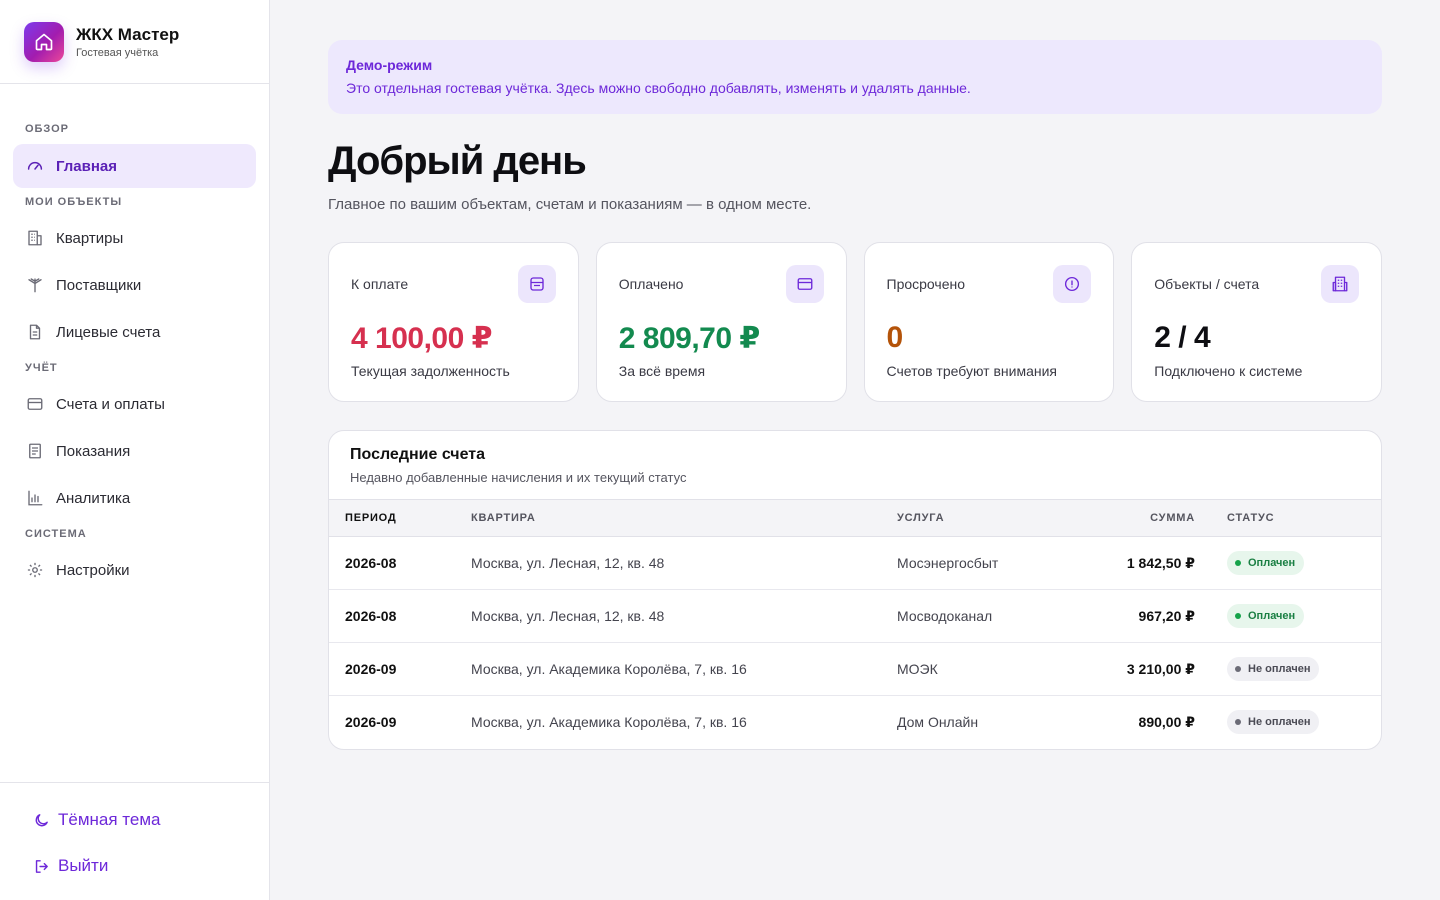 This screenshot has width=1440, height=900. I want to click on bar-chart-icon, so click(35, 498).